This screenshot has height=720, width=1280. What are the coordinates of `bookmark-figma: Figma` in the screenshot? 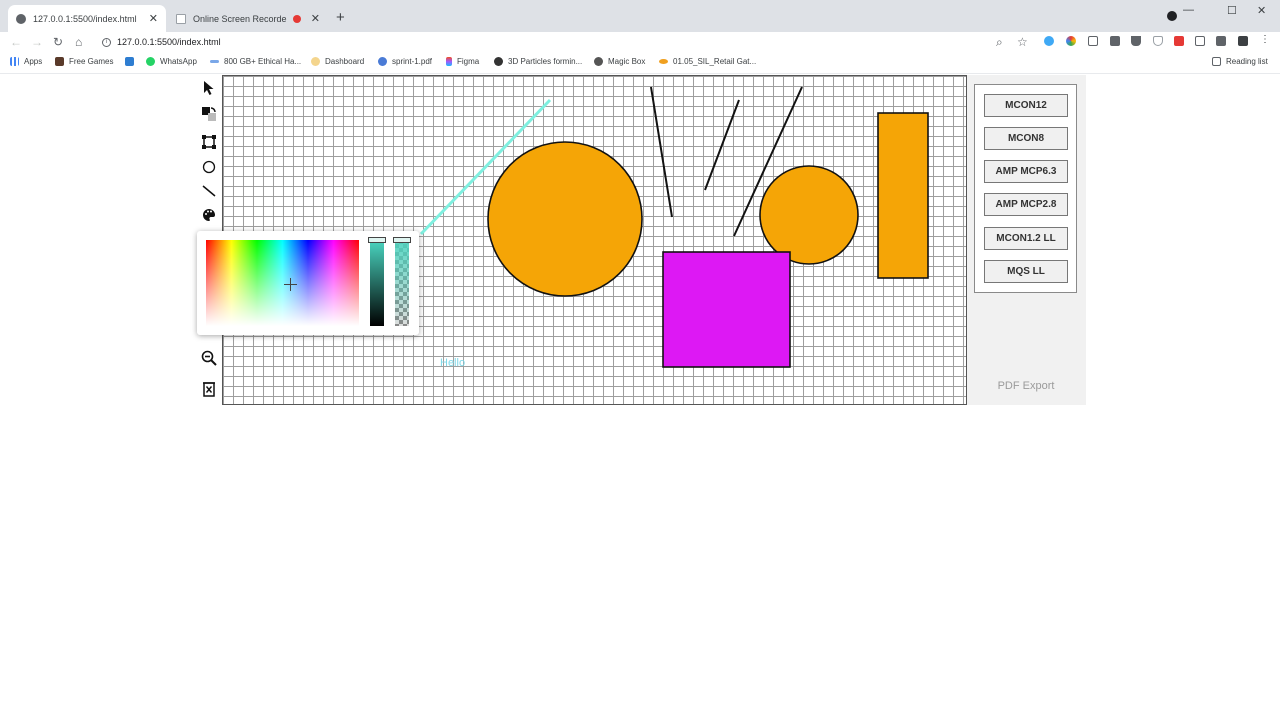 It's located at (462, 61).